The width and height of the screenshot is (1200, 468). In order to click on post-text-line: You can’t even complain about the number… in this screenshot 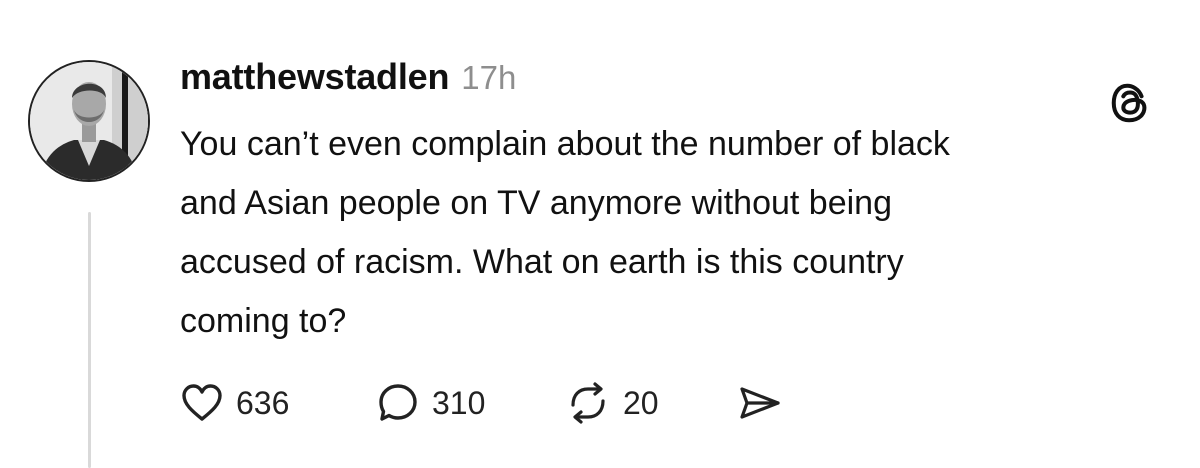, I will do `click(565, 144)`.